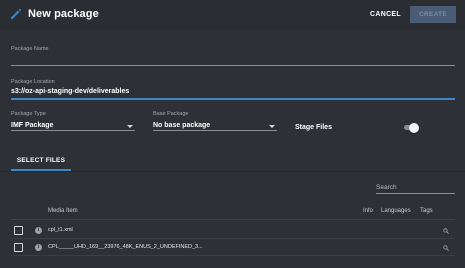 The image size is (465, 268). Describe the element at coordinates (233, 219) in the screenshot. I see `table-header-divider` at that location.